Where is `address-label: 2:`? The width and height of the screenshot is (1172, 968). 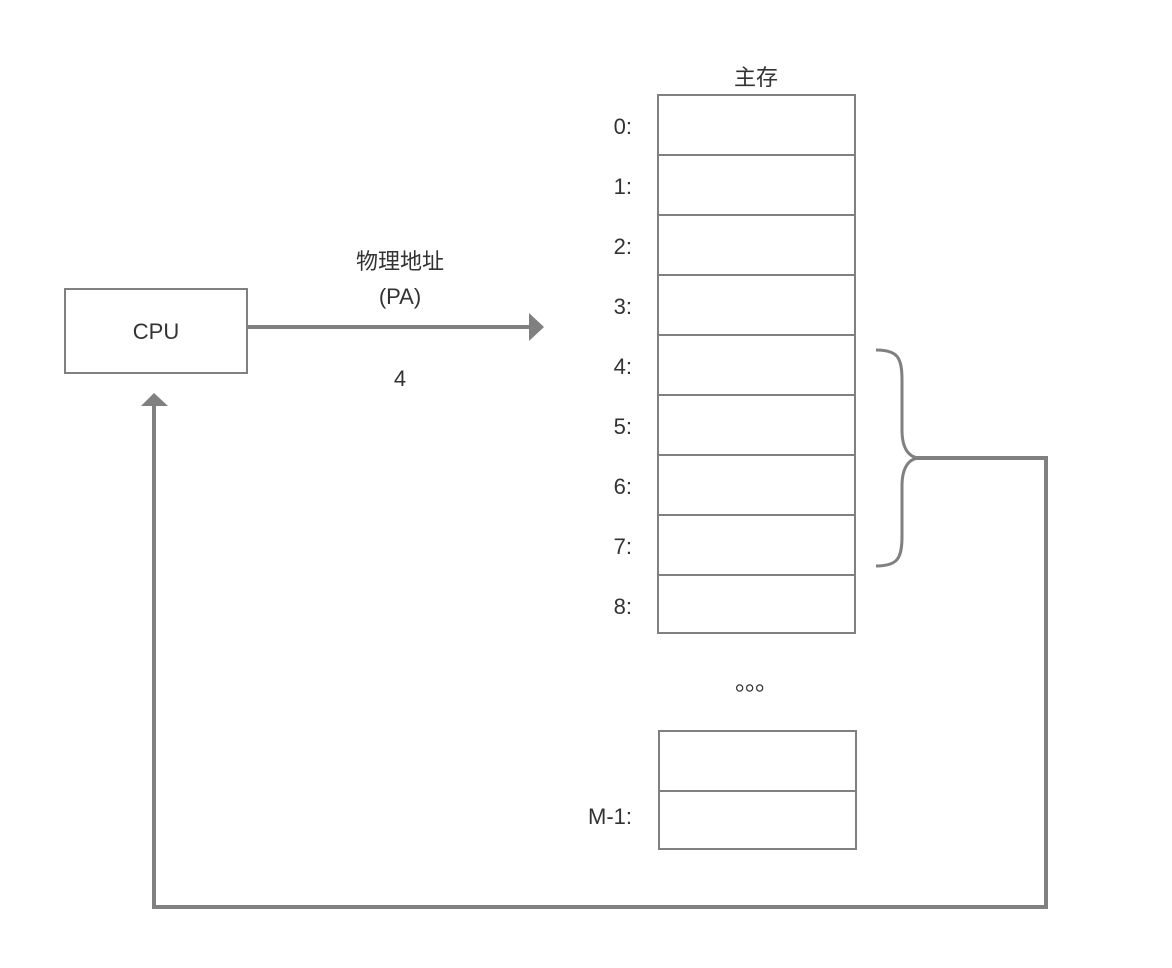 address-label: 2: is located at coordinates (622, 246).